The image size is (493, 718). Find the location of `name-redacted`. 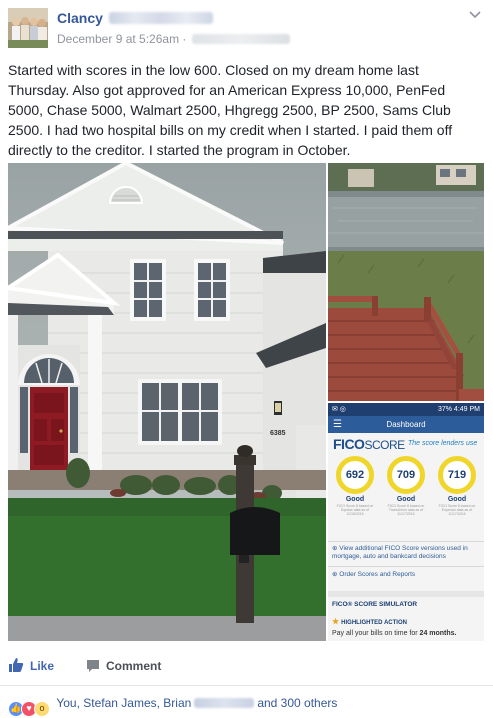

name-redacted is located at coordinates (224, 703).